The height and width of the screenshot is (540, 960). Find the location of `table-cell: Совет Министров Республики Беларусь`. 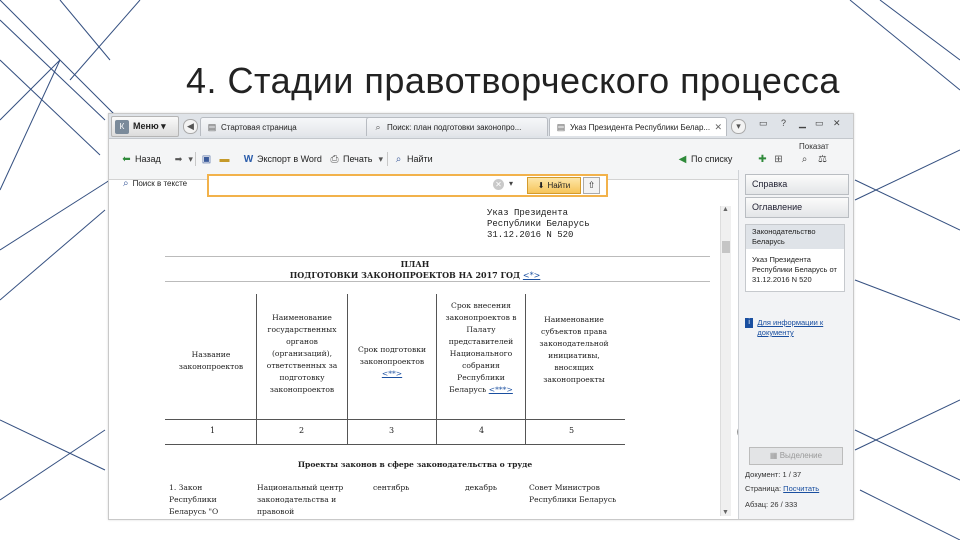

table-cell: Совет Министров Республики Беларусь is located at coordinates (573, 493).